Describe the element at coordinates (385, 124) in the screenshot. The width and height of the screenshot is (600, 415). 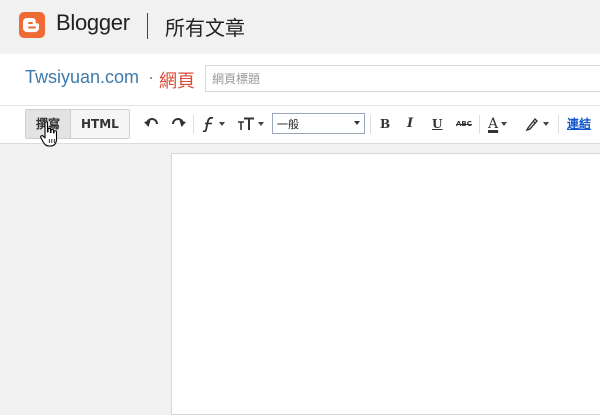
I see `bold-button: B` at that location.